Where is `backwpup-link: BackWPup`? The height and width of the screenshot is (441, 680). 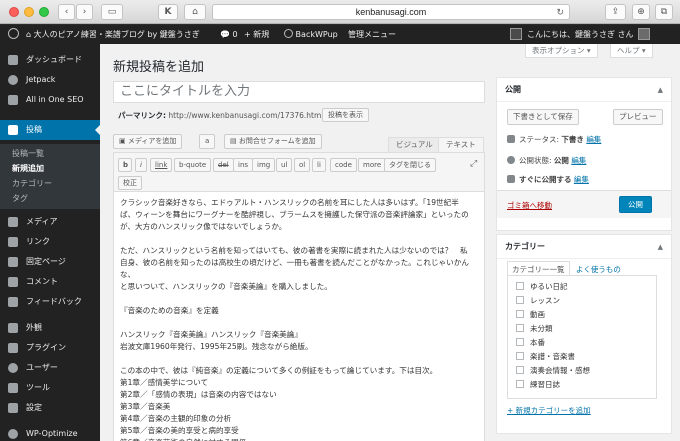
backwpup-link: BackWPup is located at coordinates (311, 34).